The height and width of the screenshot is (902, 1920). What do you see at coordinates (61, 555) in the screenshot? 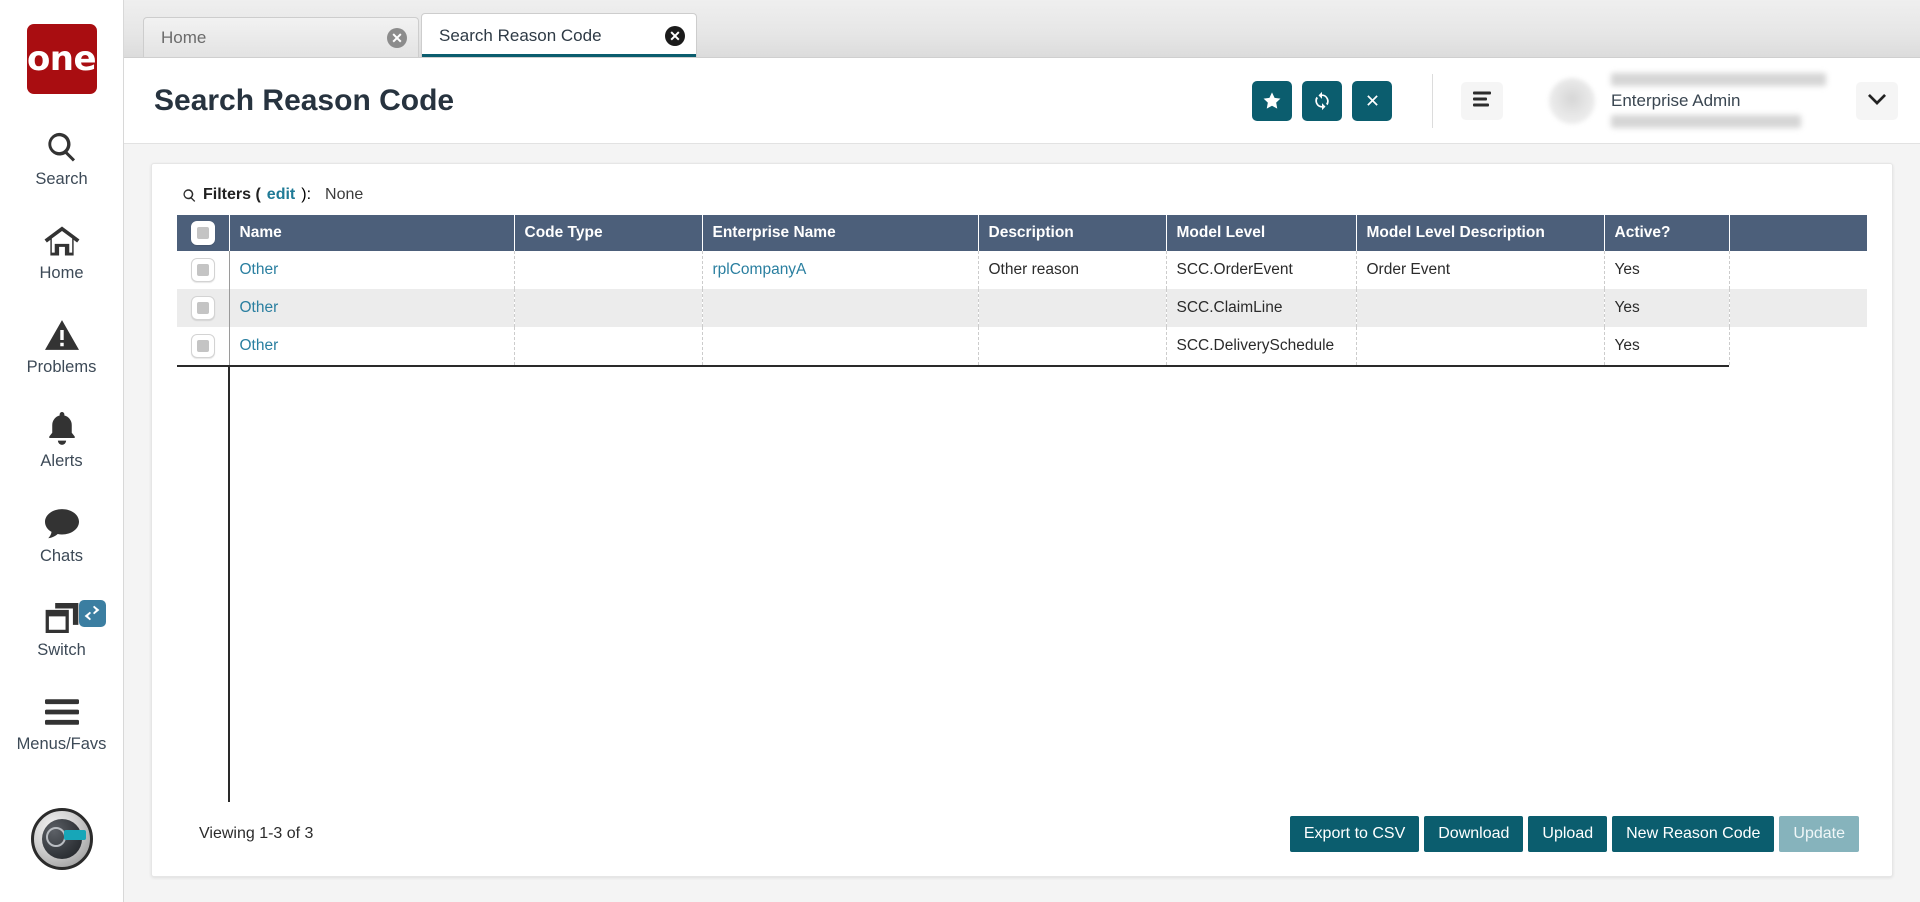
I see `sidebar-item-label: Chats` at bounding box center [61, 555].